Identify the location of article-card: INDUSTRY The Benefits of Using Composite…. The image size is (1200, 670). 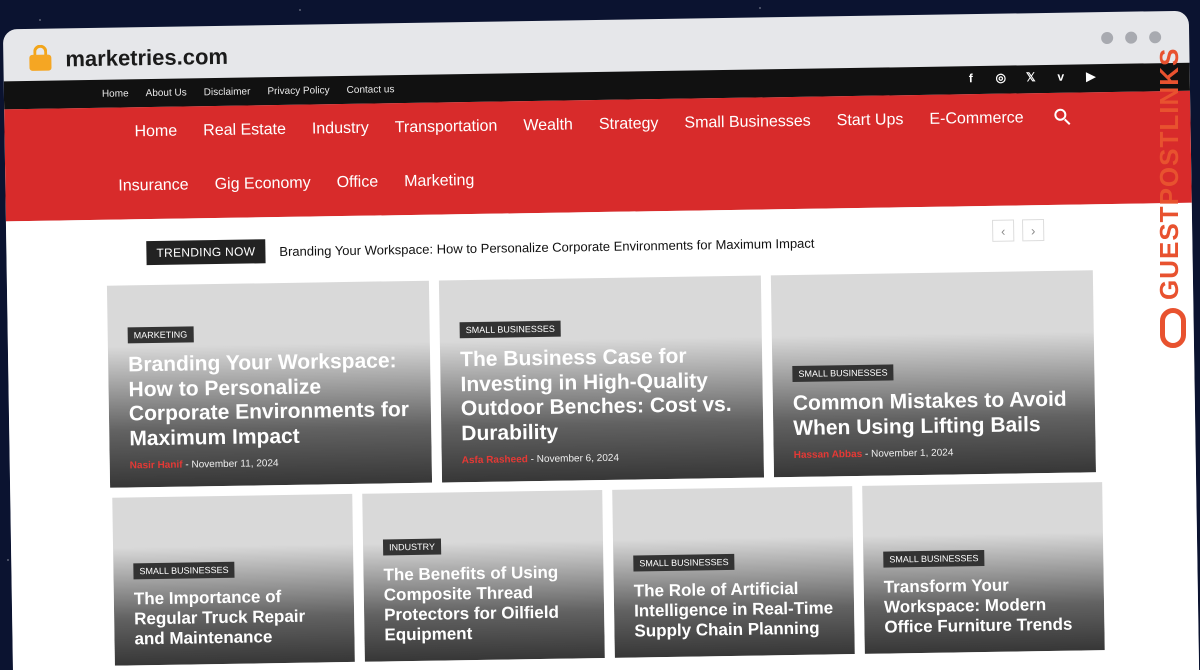
(483, 575).